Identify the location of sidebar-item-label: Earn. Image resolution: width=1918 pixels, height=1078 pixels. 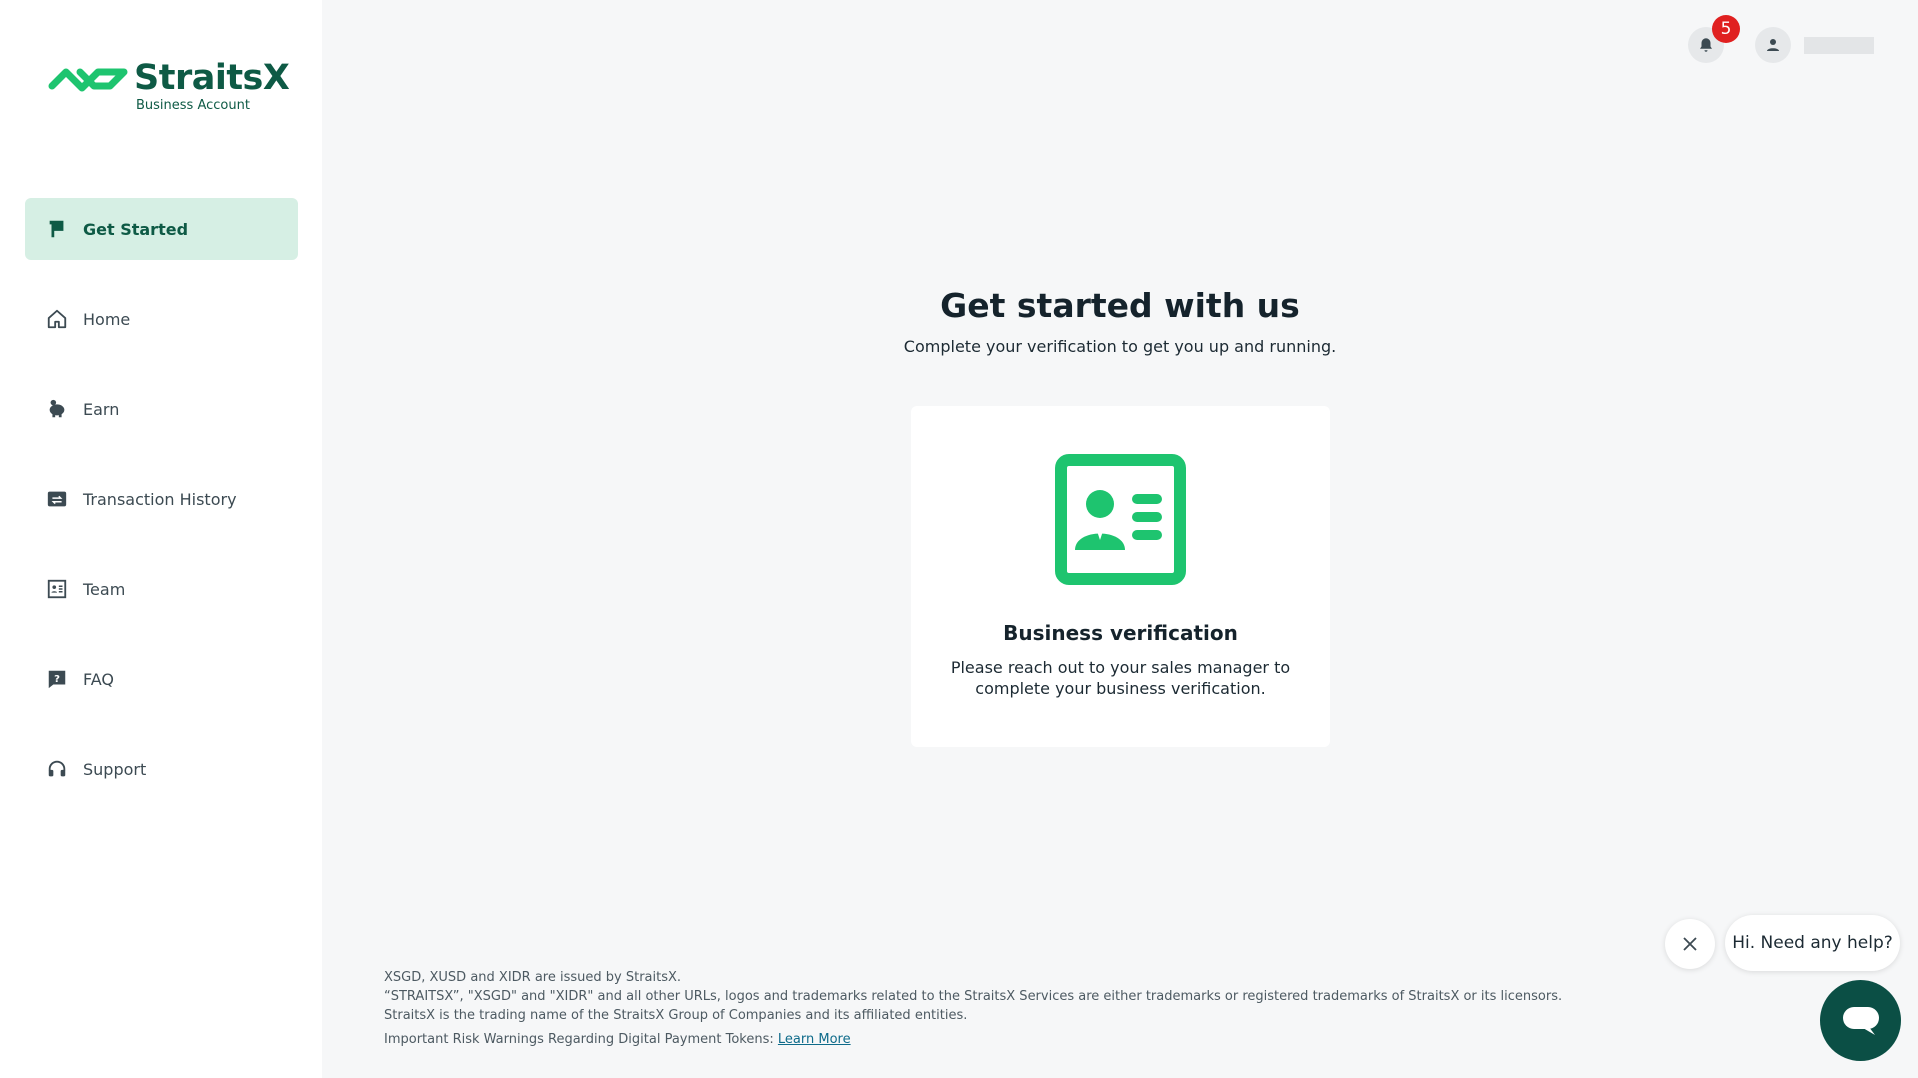
(101, 409).